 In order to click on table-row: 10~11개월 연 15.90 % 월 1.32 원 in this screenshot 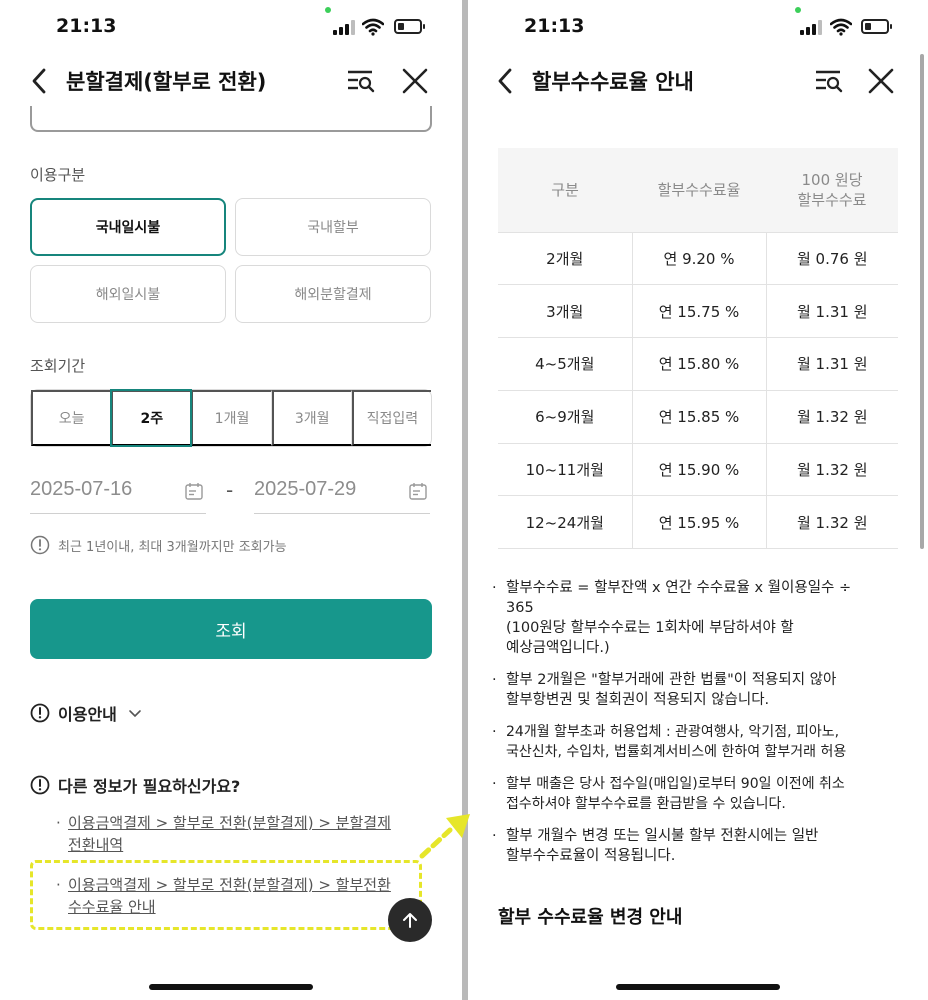, I will do `click(698, 469)`.